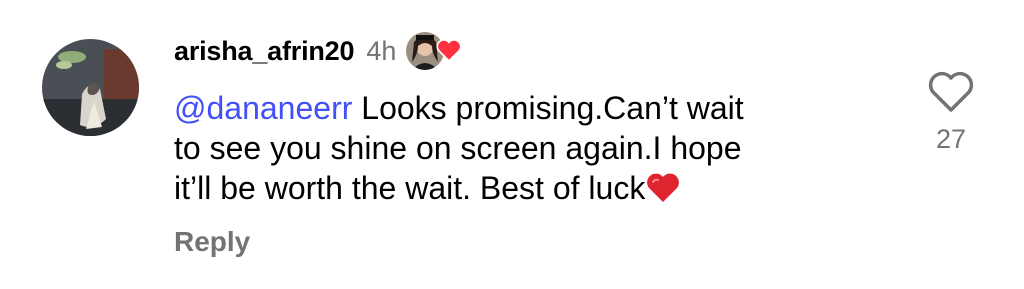  Describe the element at coordinates (263, 108) in the screenshot. I see `mention-link: @dananeerr` at that location.